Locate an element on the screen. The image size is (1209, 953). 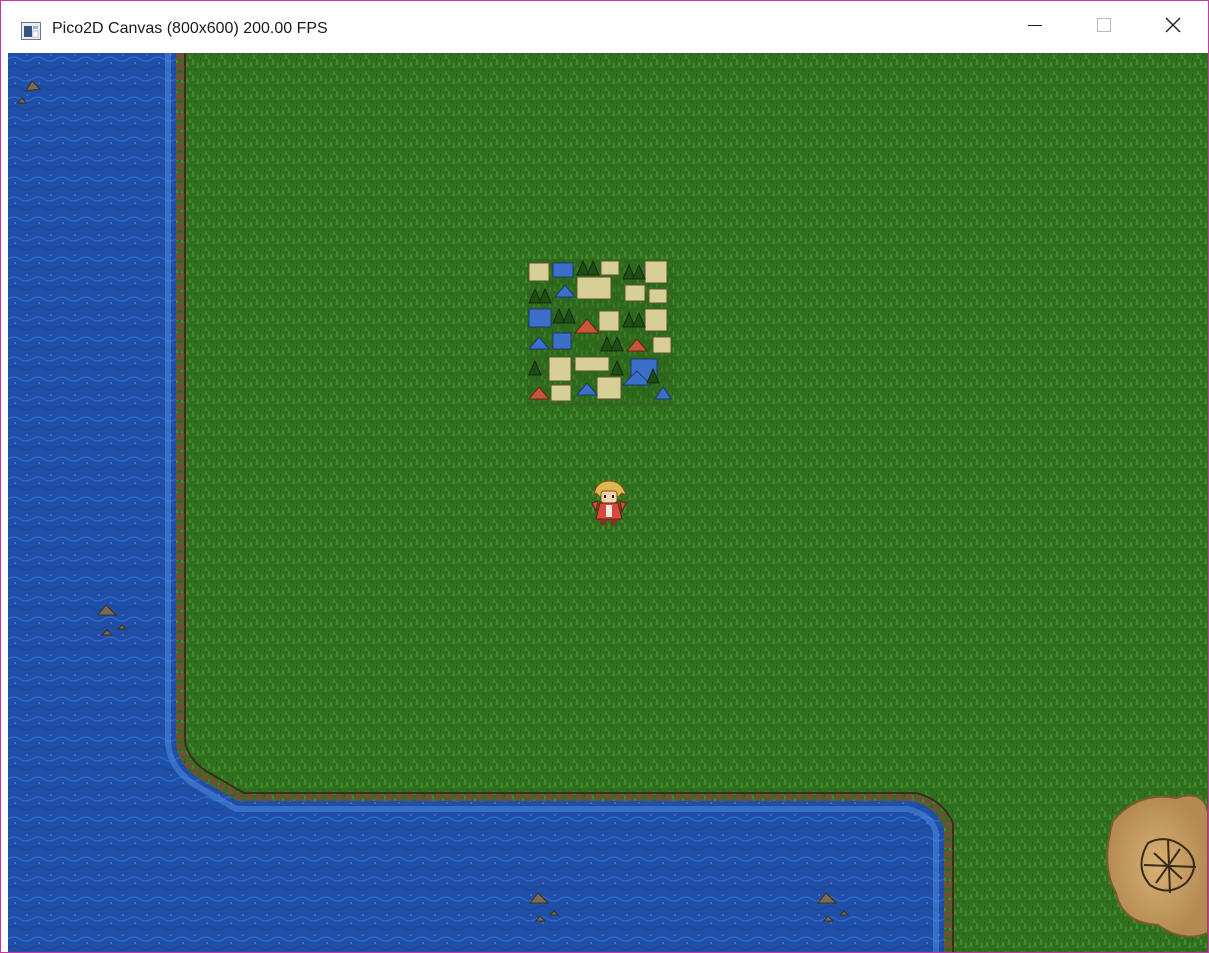
town is located at coordinates (600, 332).